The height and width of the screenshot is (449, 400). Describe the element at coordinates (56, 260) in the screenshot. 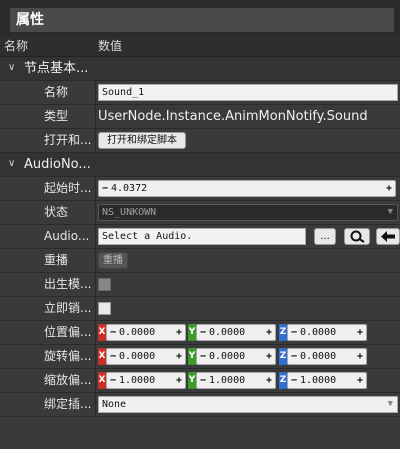

I see `property-label: 重播` at that location.